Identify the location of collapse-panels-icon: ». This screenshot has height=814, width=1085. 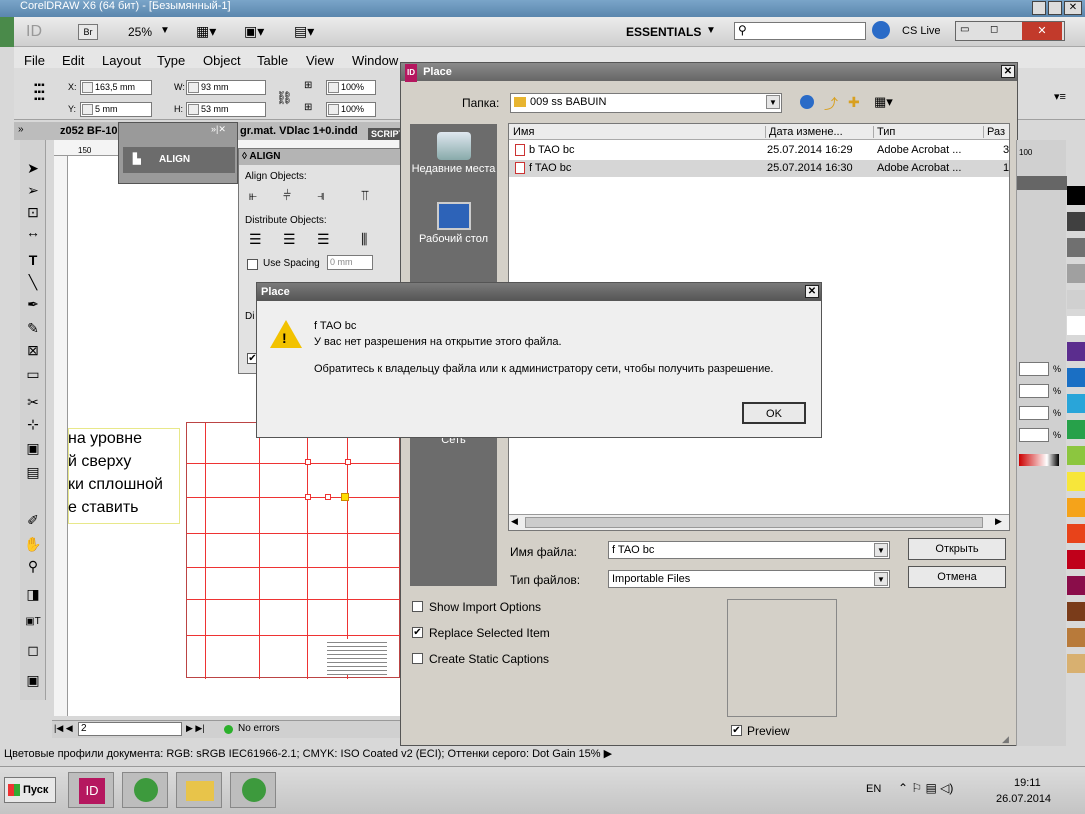
(21, 129).